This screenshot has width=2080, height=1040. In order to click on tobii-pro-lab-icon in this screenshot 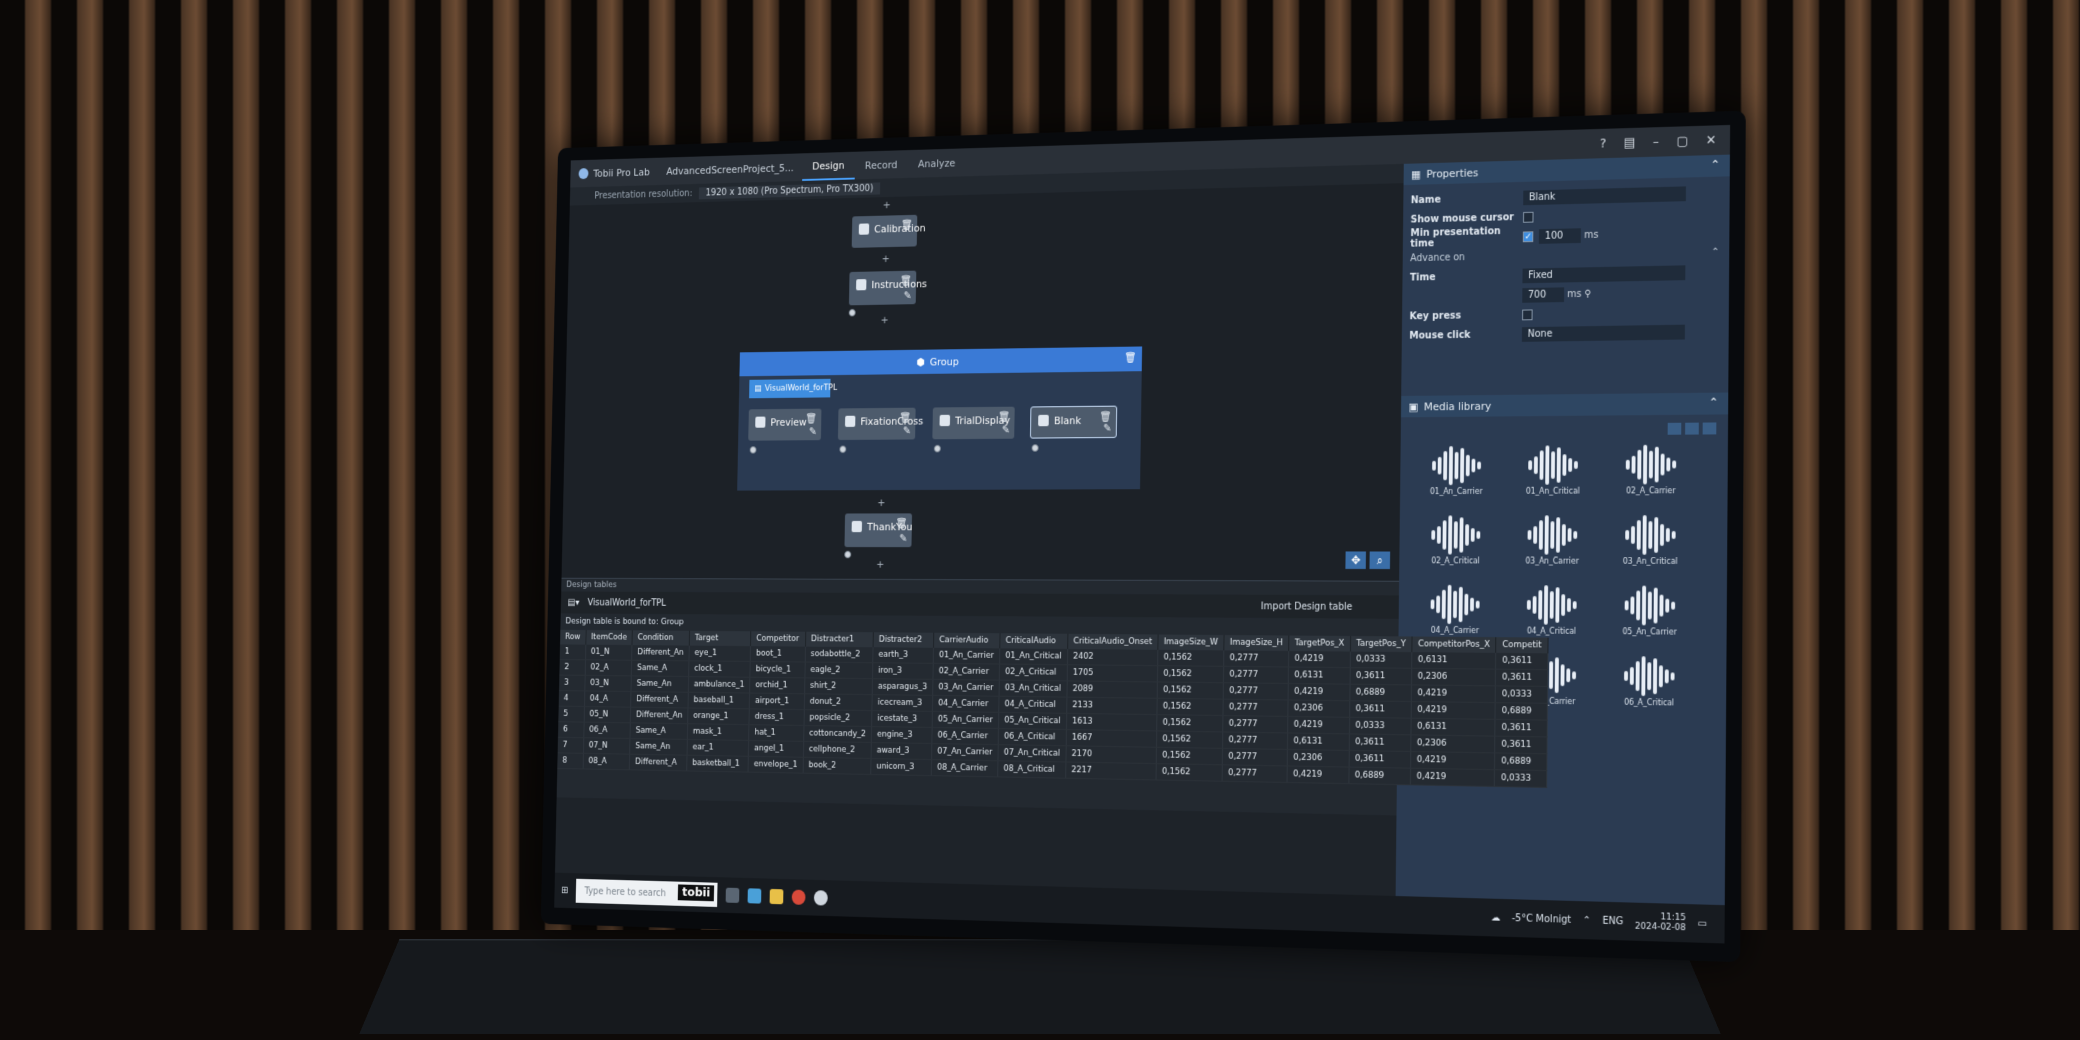, I will do `click(821, 898)`.